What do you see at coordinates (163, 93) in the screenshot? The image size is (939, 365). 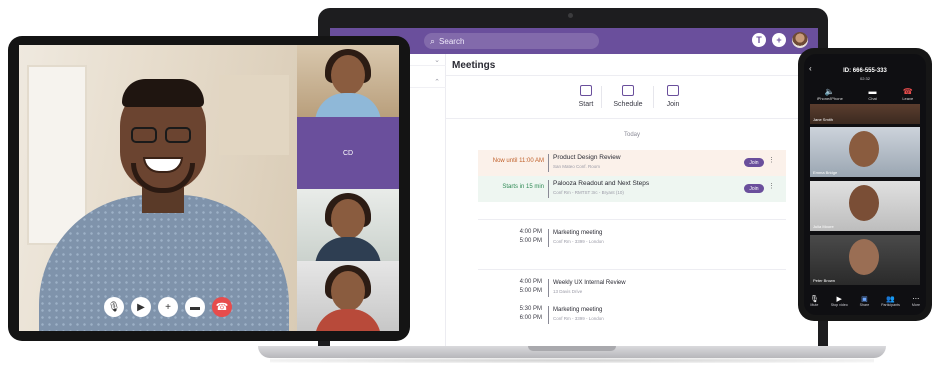 I see `speaker-hair` at bounding box center [163, 93].